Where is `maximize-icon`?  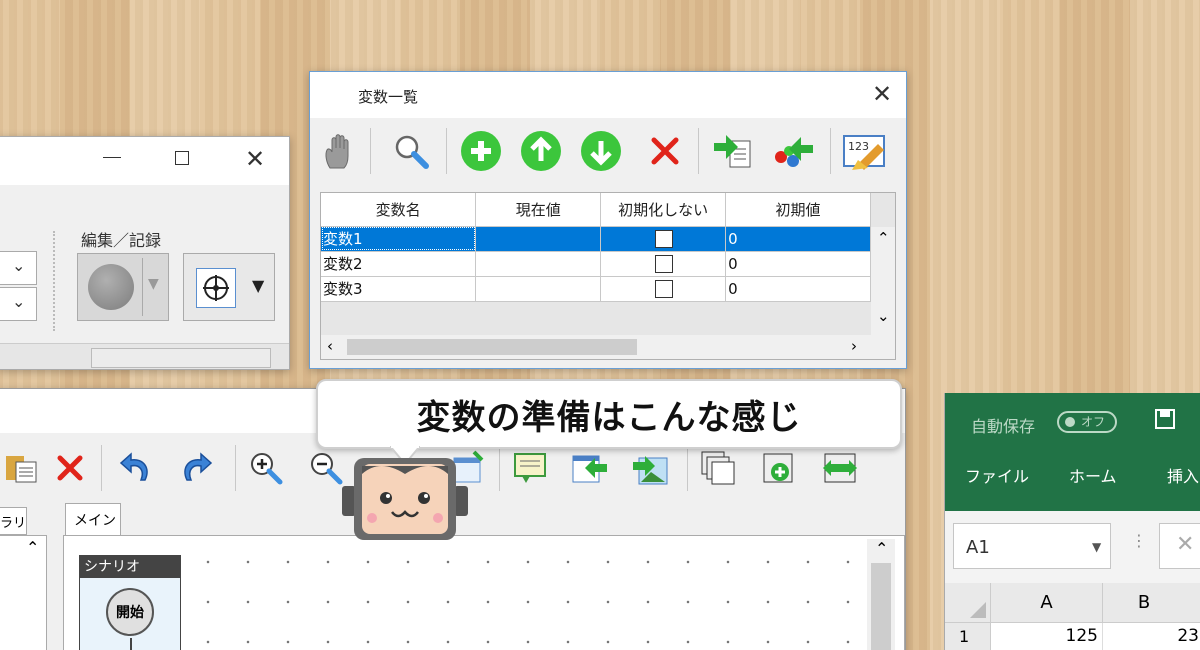
maximize-icon is located at coordinates (182, 158).